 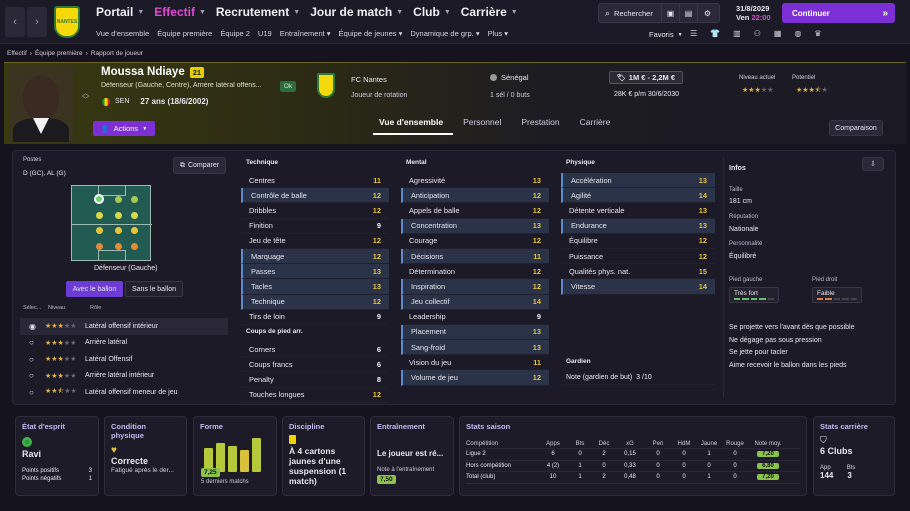 I want to click on attribute-row: Courage 12, so click(x=475, y=241).